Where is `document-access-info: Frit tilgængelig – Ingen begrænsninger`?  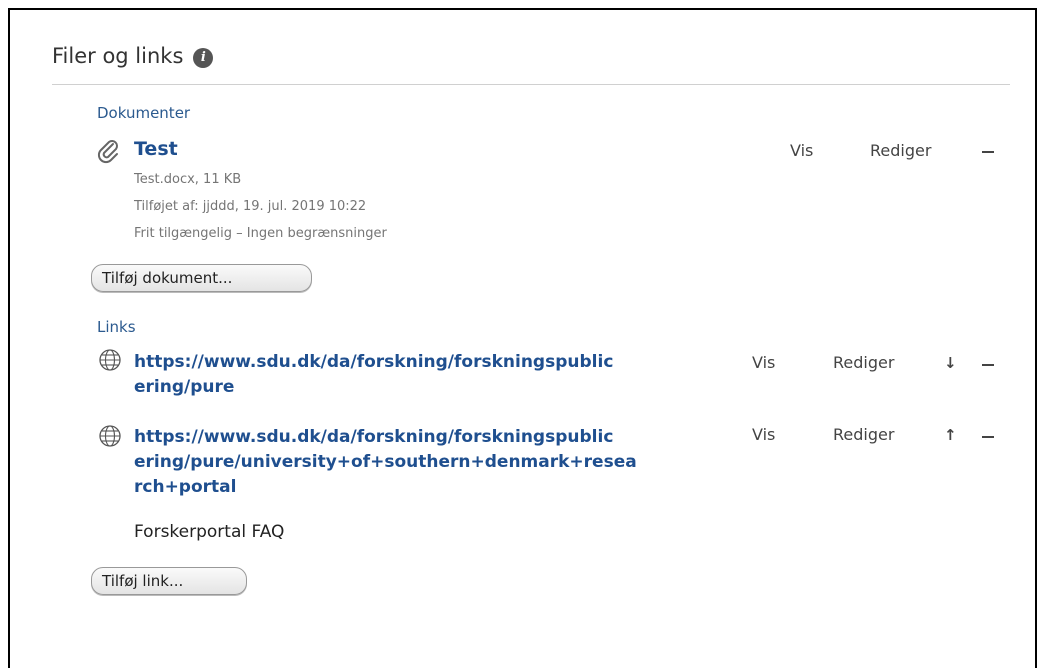 document-access-info: Frit tilgængelig – Ingen begrænsninger is located at coordinates (260, 233).